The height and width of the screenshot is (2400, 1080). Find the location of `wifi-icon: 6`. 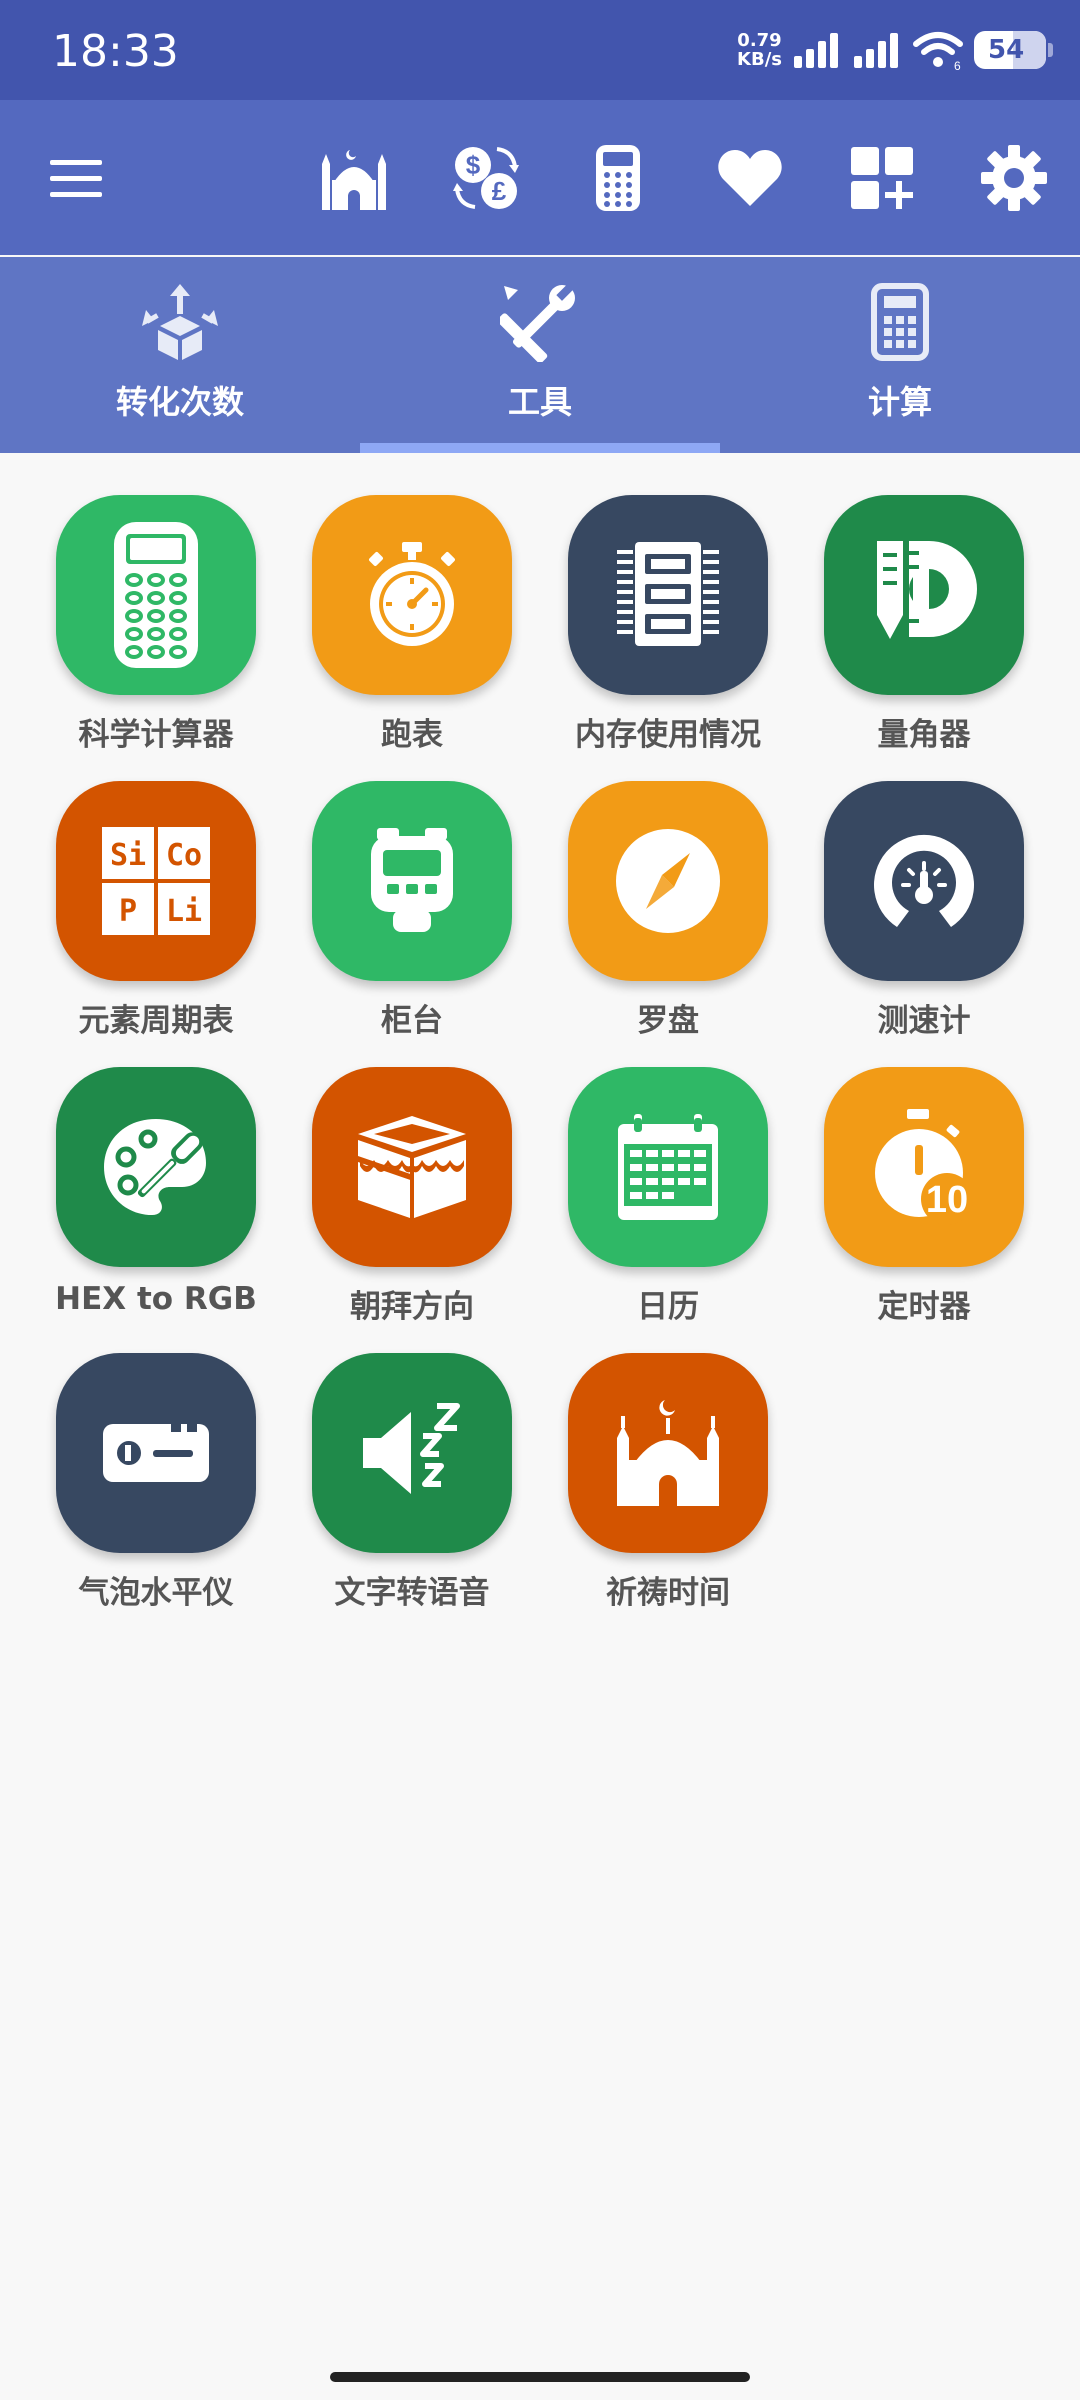

wifi-icon: 6 is located at coordinates (938, 51).